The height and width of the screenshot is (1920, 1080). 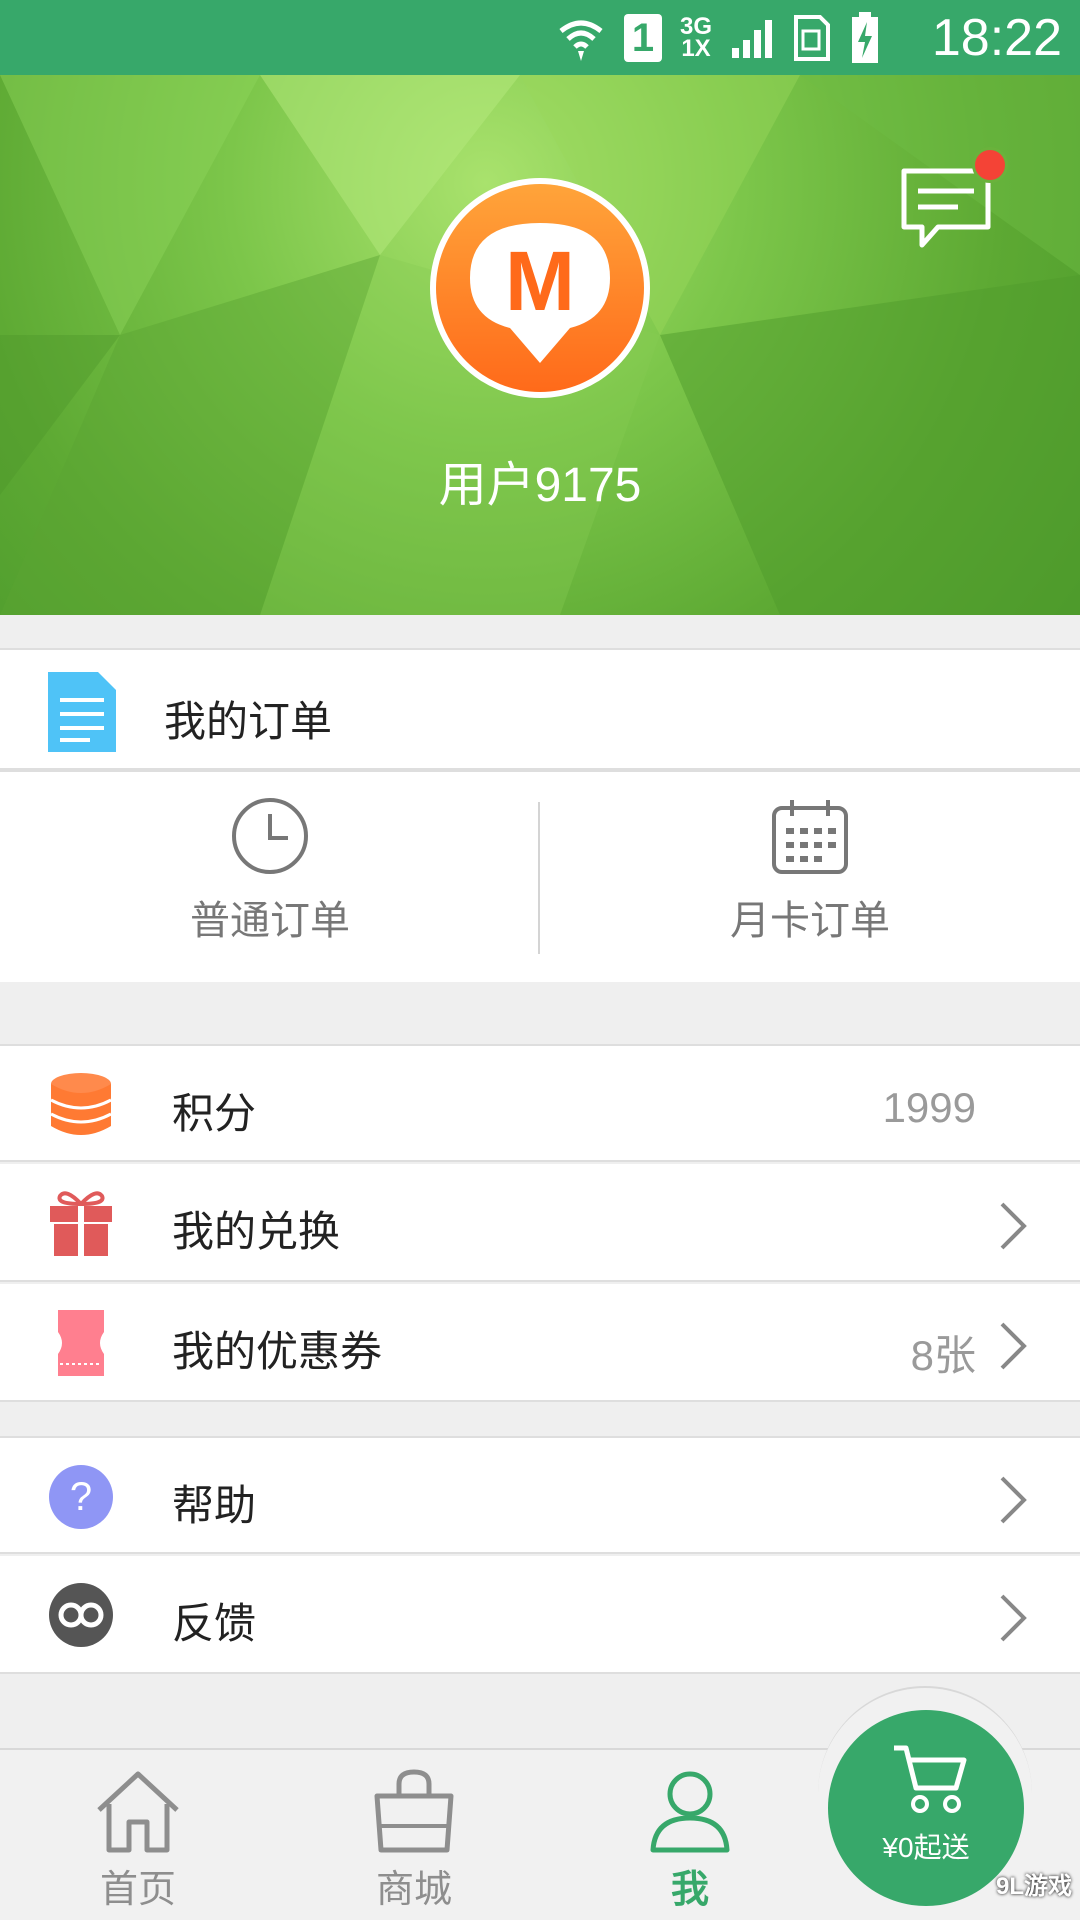 What do you see at coordinates (540, 37) in the screenshot?
I see `status-bar: 1 3G 1X 18:22` at bounding box center [540, 37].